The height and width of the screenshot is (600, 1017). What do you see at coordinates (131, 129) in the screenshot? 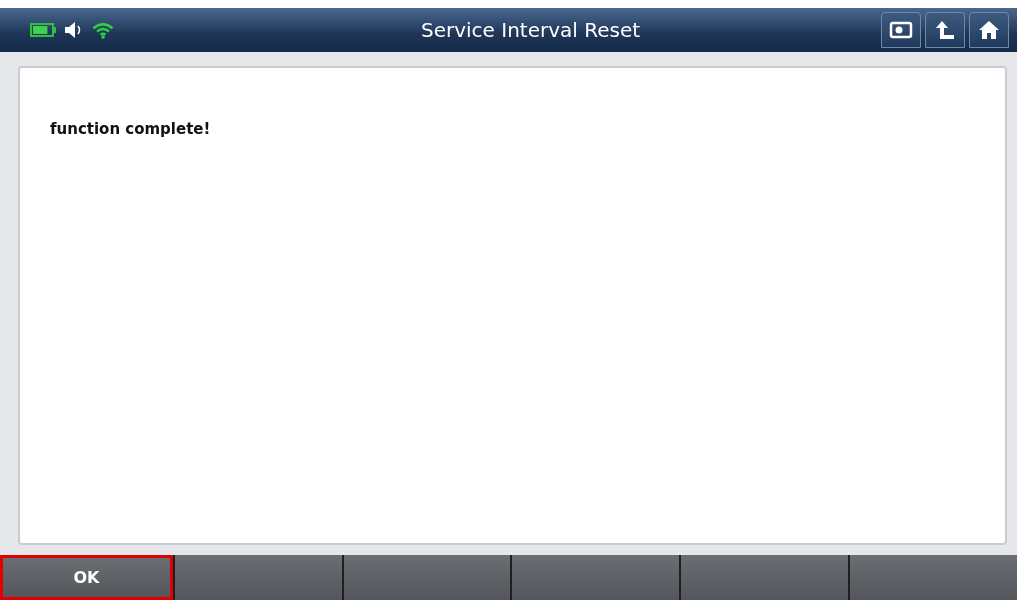
I see `message-text: function complete!` at bounding box center [131, 129].